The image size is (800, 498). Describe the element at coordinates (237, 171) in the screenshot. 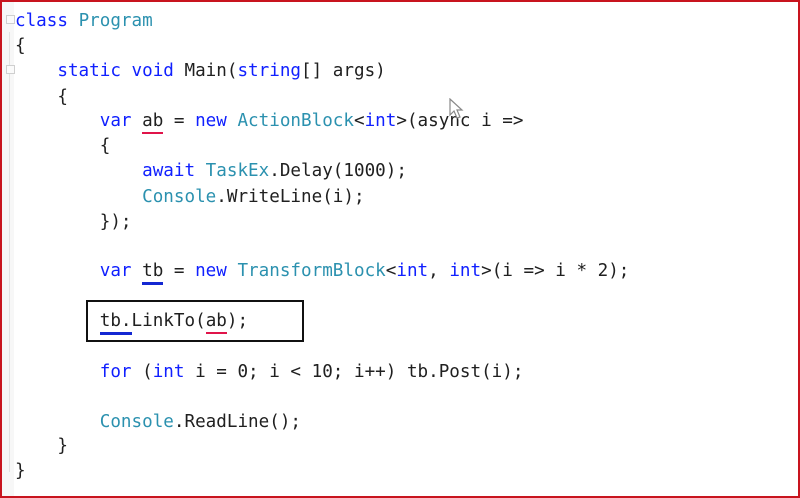

I see `type-token: TaskEx` at that location.